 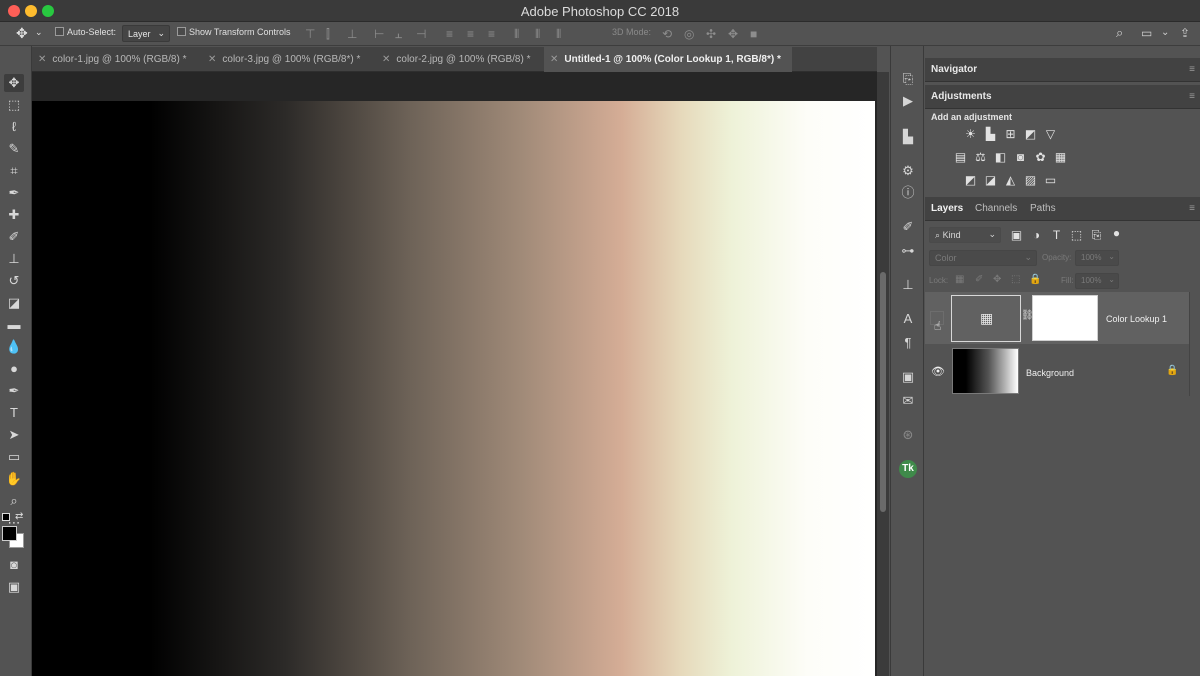 I want to click on threshold-icon: ◭, so click(x=1010, y=180).